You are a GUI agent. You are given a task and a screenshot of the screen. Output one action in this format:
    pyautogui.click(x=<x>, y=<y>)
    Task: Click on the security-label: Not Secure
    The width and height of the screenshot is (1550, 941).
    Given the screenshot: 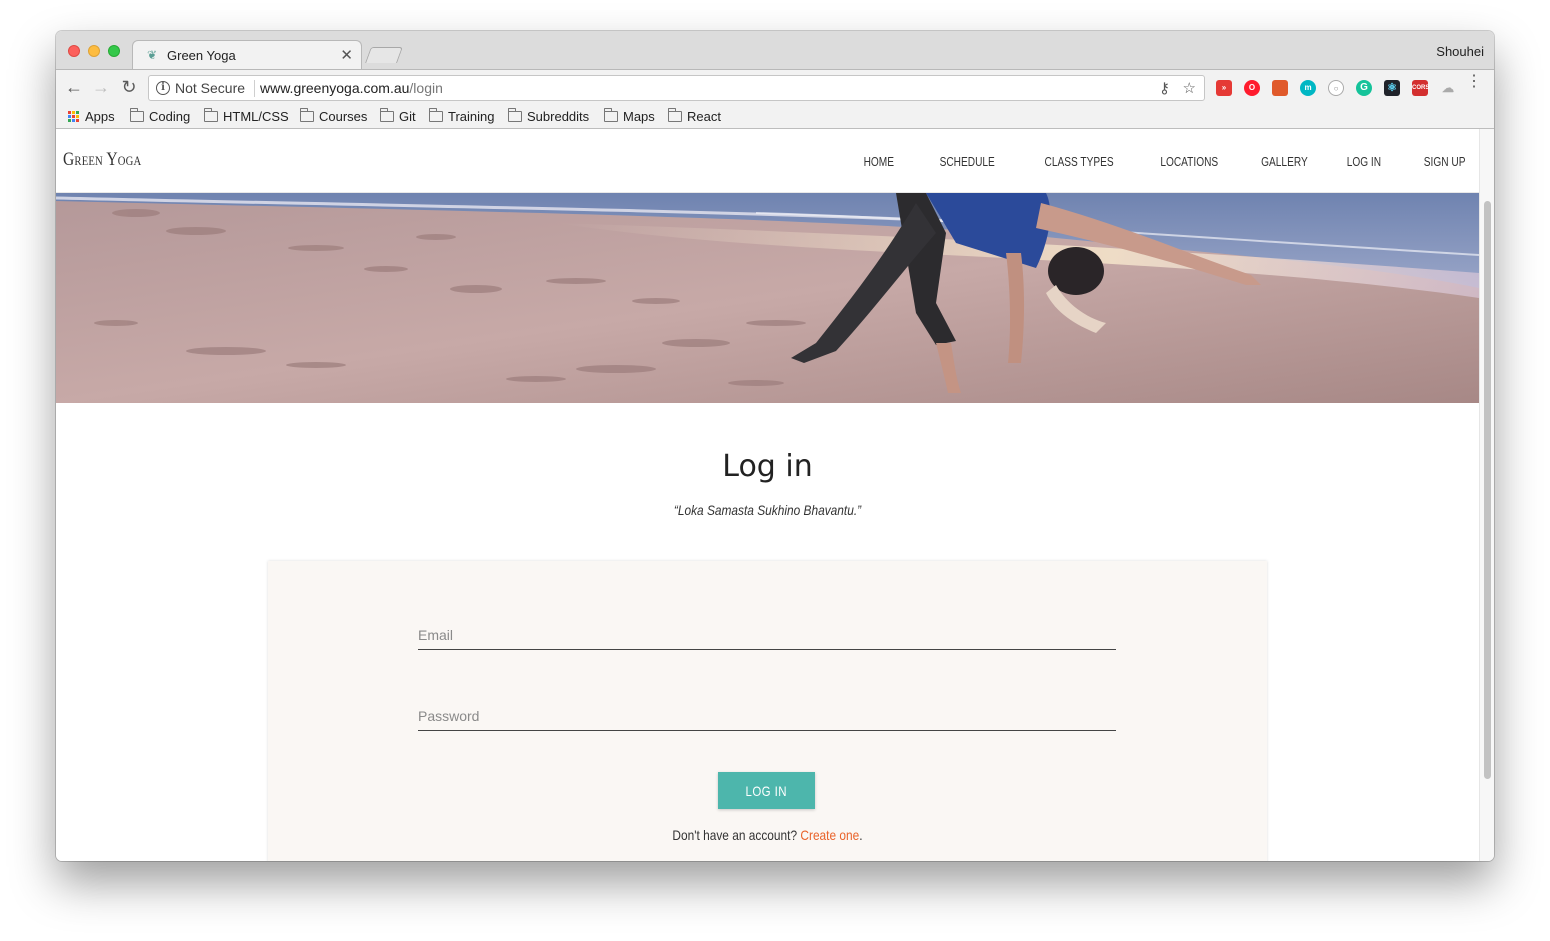 What is the action you would take?
    pyautogui.click(x=210, y=88)
    